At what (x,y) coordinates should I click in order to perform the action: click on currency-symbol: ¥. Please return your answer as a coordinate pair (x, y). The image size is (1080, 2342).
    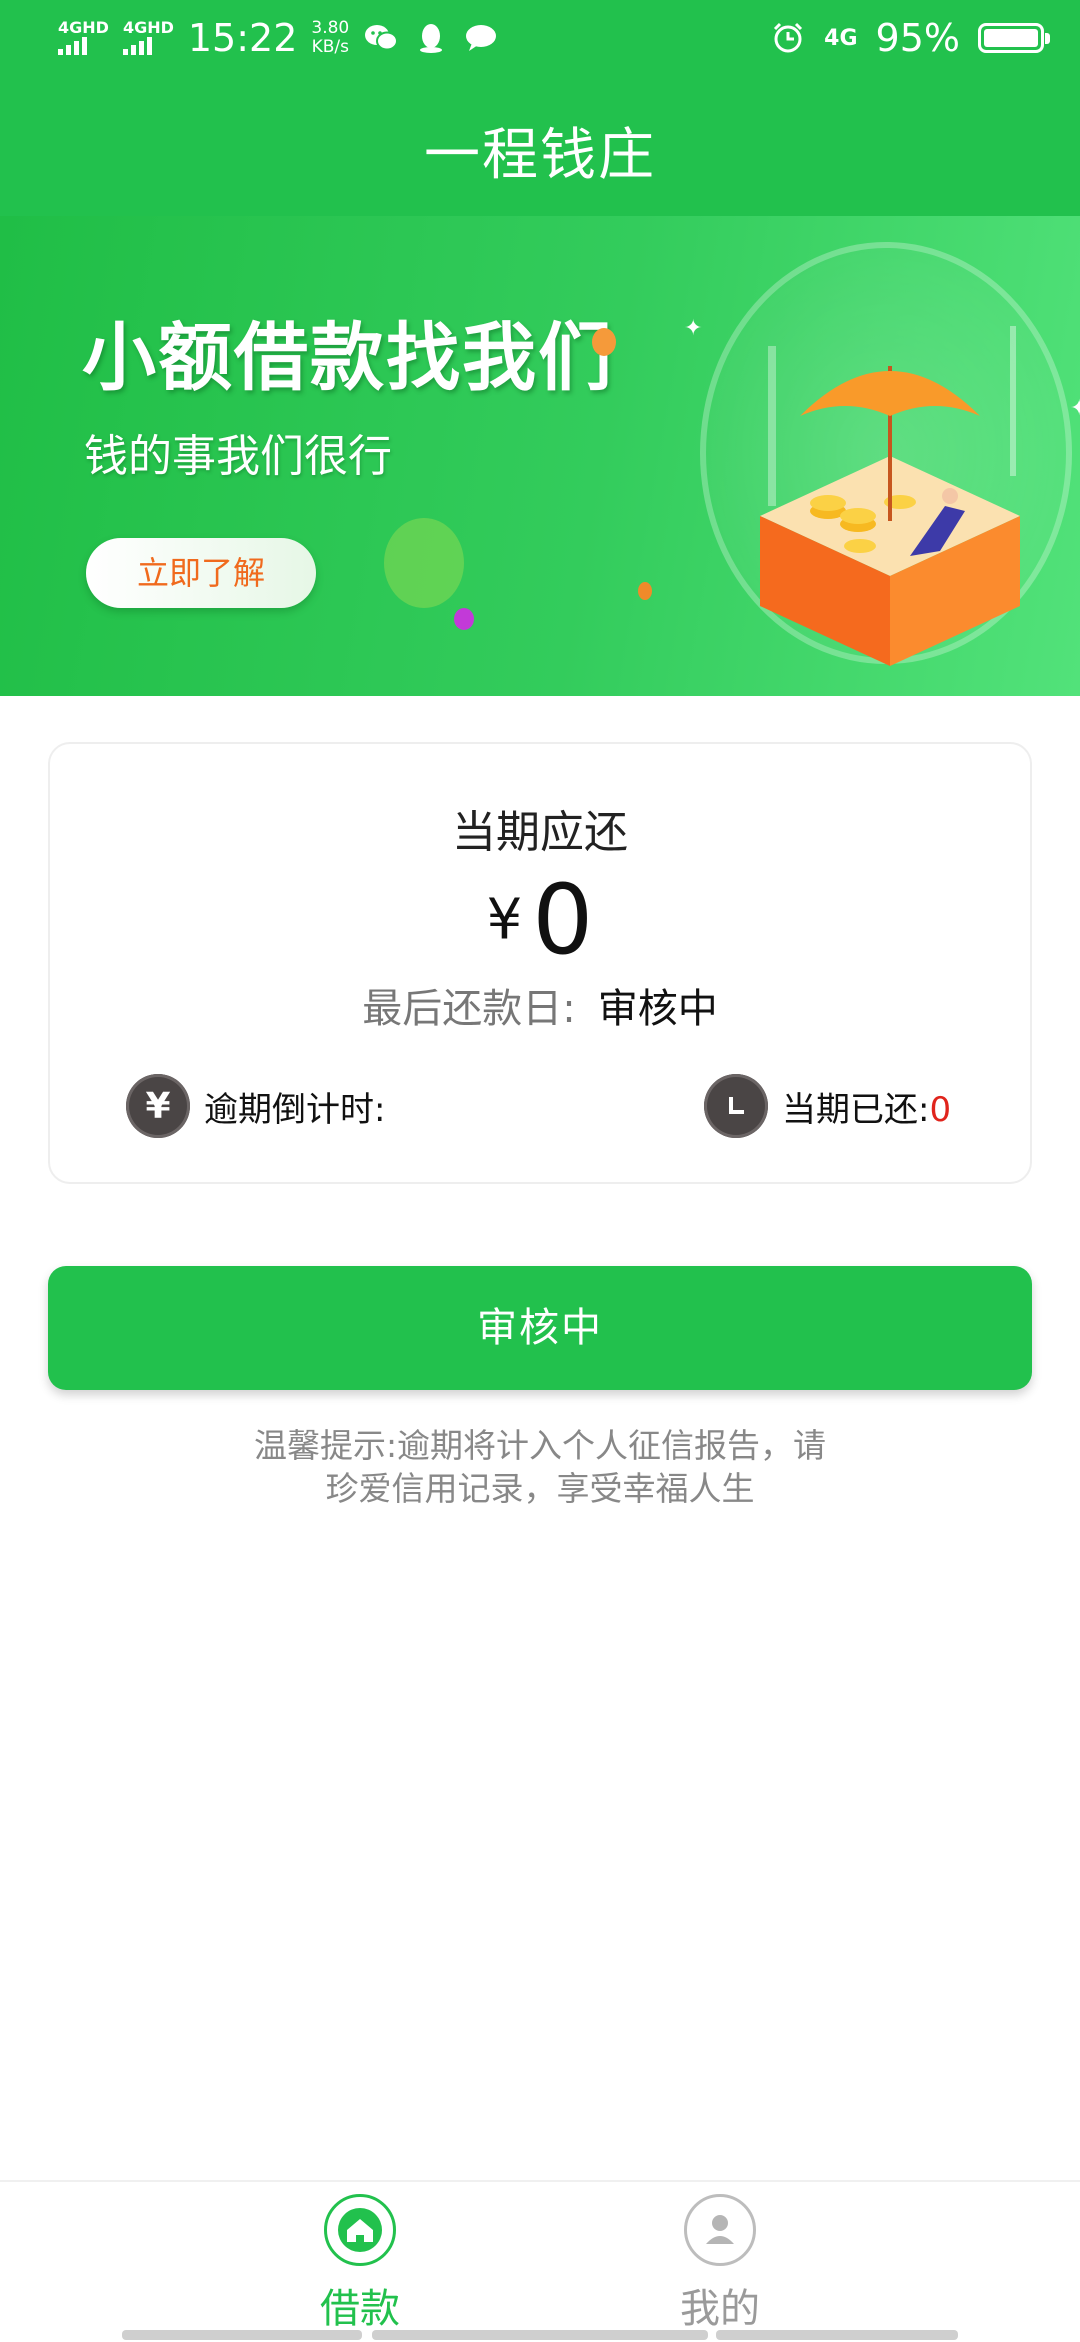
    Looking at the image, I should click on (504, 920).